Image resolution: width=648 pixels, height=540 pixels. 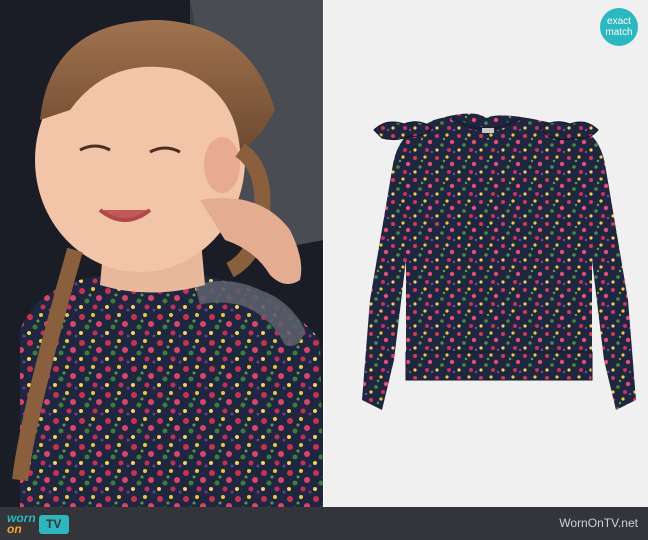 I want to click on wornontv-logo: worn on TV, so click(x=38, y=524).